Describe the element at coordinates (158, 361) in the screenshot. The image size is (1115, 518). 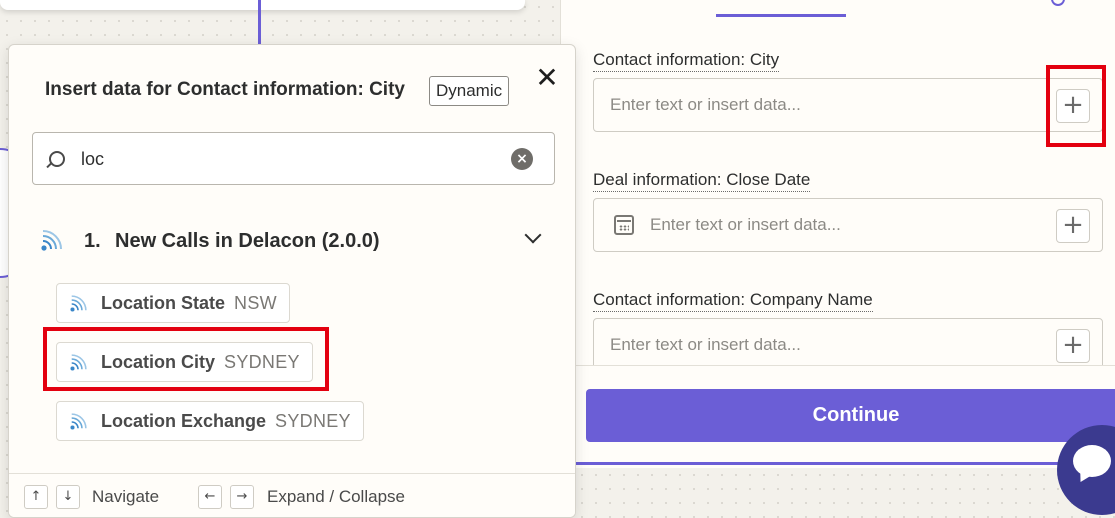
I see `data-item-label: Location City` at that location.